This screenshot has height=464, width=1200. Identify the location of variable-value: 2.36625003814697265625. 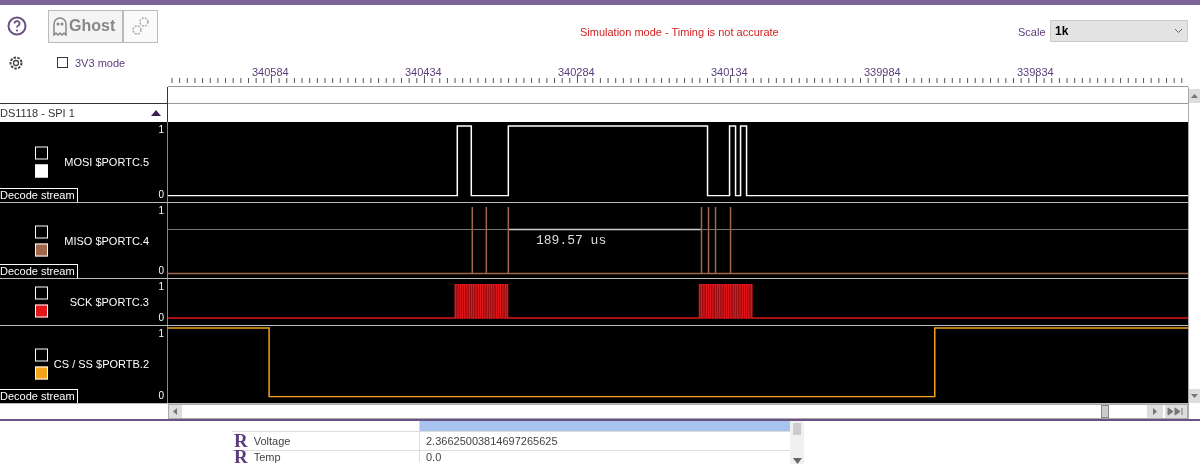
(491, 441).